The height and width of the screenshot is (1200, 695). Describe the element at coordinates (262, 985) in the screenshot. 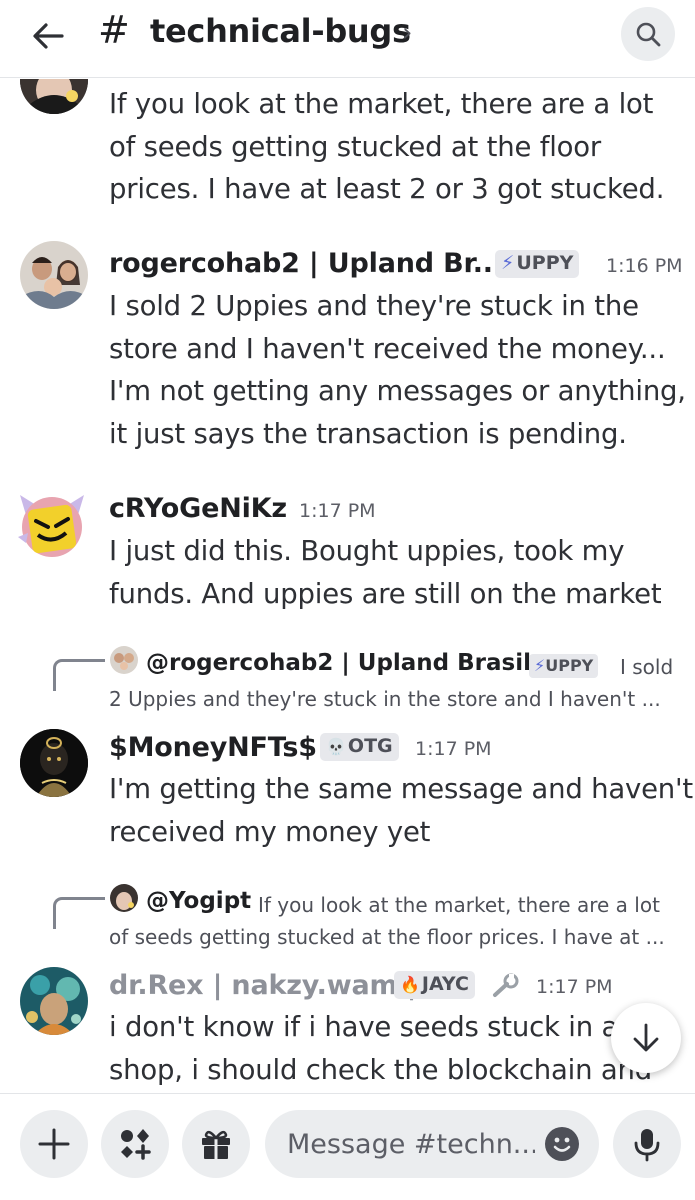

I see `username: dr.Rex | nakzy.wam |` at that location.